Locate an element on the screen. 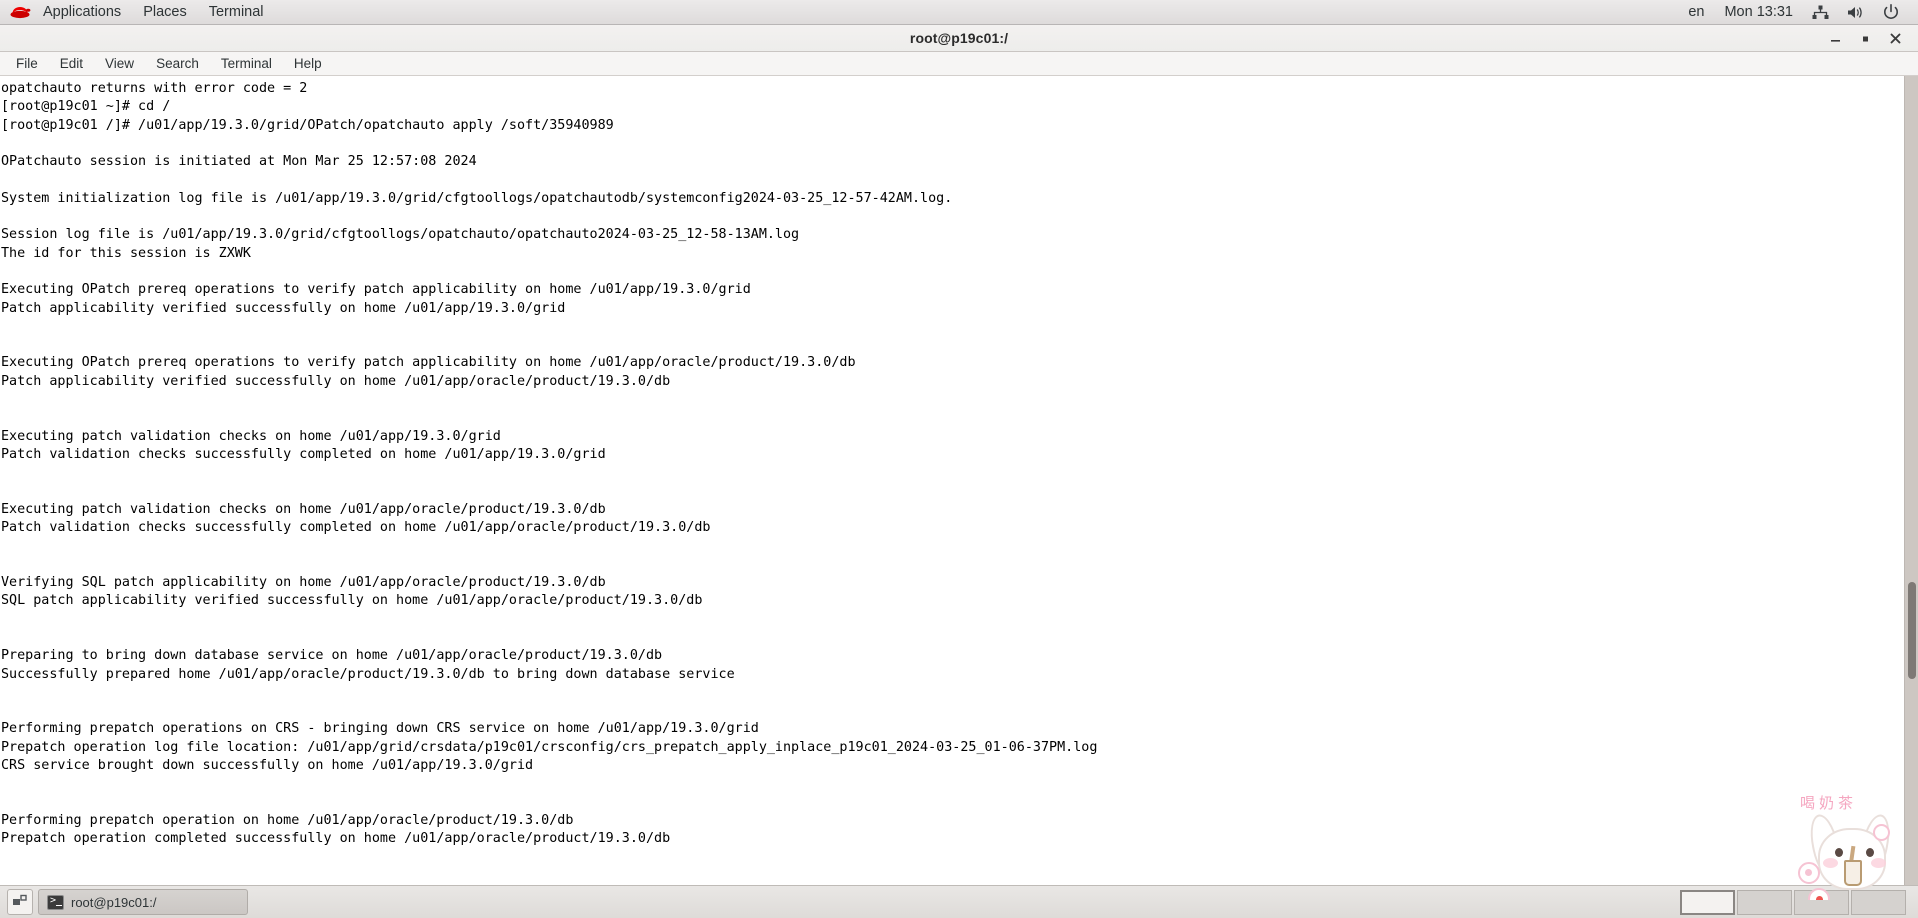  keyboard-layout-indicator: en is located at coordinates (1696, 12).